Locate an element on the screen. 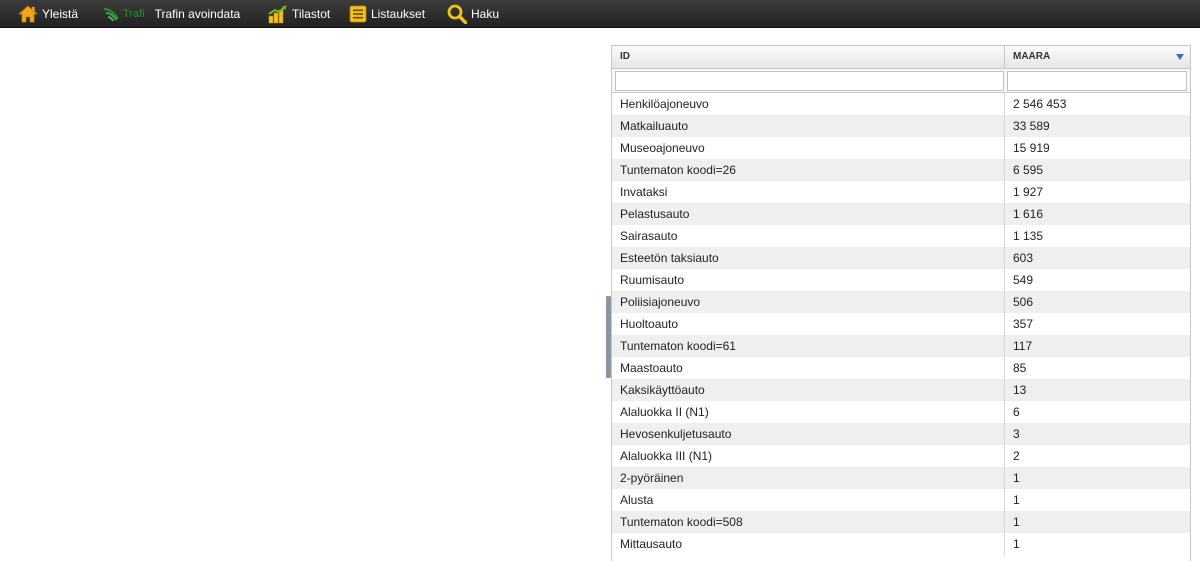 The height and width of the screenshot is (561, 1200). table-row: Esteetön taksiauto 603 is located at coordinates (901, 258).